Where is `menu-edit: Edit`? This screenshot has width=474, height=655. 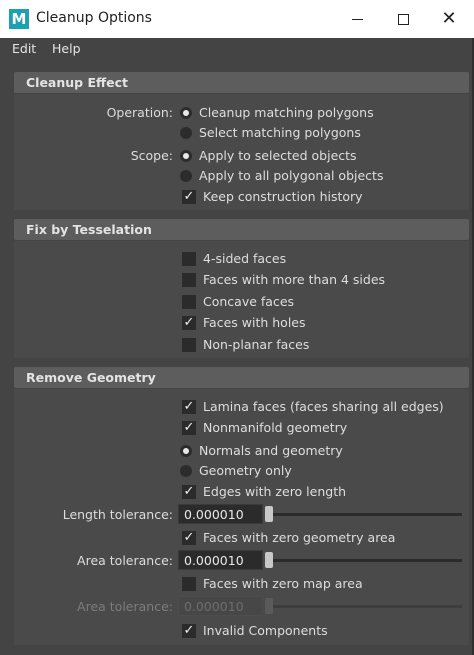 menu-edit: Edit is located at coordinates (24, 48).